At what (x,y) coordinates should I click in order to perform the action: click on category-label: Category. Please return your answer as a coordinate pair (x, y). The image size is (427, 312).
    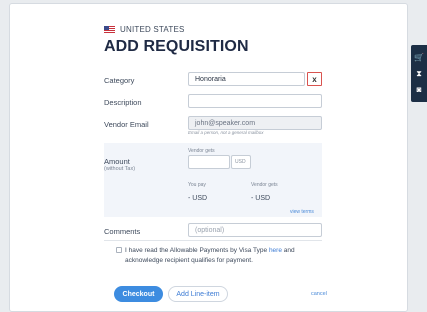
    Looking at the image, I should click on (119, 80).